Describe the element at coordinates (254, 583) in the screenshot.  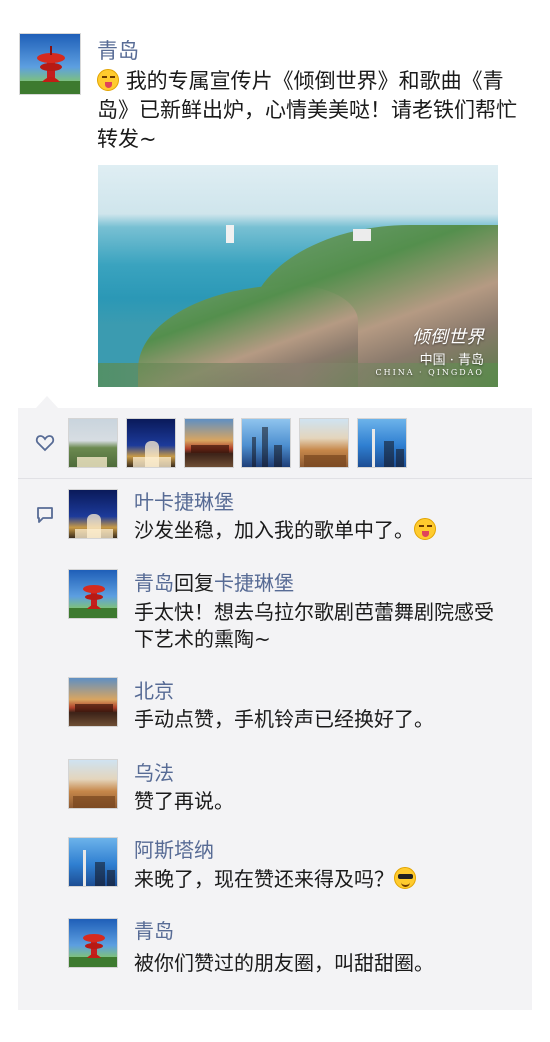
I see `reply-target: 卡捷琳堡` at that location.